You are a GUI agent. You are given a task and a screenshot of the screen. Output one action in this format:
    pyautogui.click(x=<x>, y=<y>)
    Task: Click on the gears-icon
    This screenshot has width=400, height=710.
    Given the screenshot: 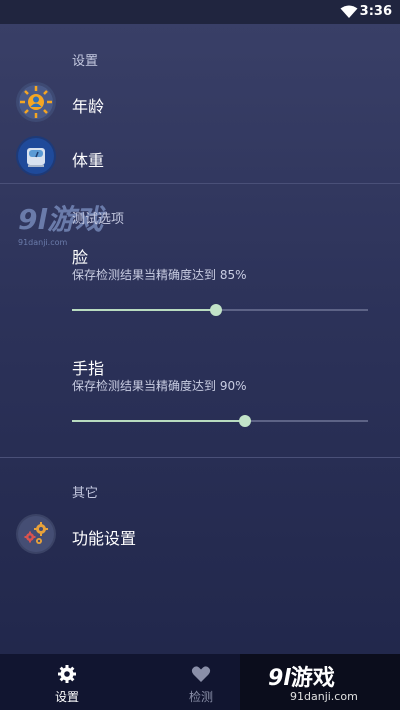 What is the action you would take?
    pyautogui.click(x=36, y=534)
    